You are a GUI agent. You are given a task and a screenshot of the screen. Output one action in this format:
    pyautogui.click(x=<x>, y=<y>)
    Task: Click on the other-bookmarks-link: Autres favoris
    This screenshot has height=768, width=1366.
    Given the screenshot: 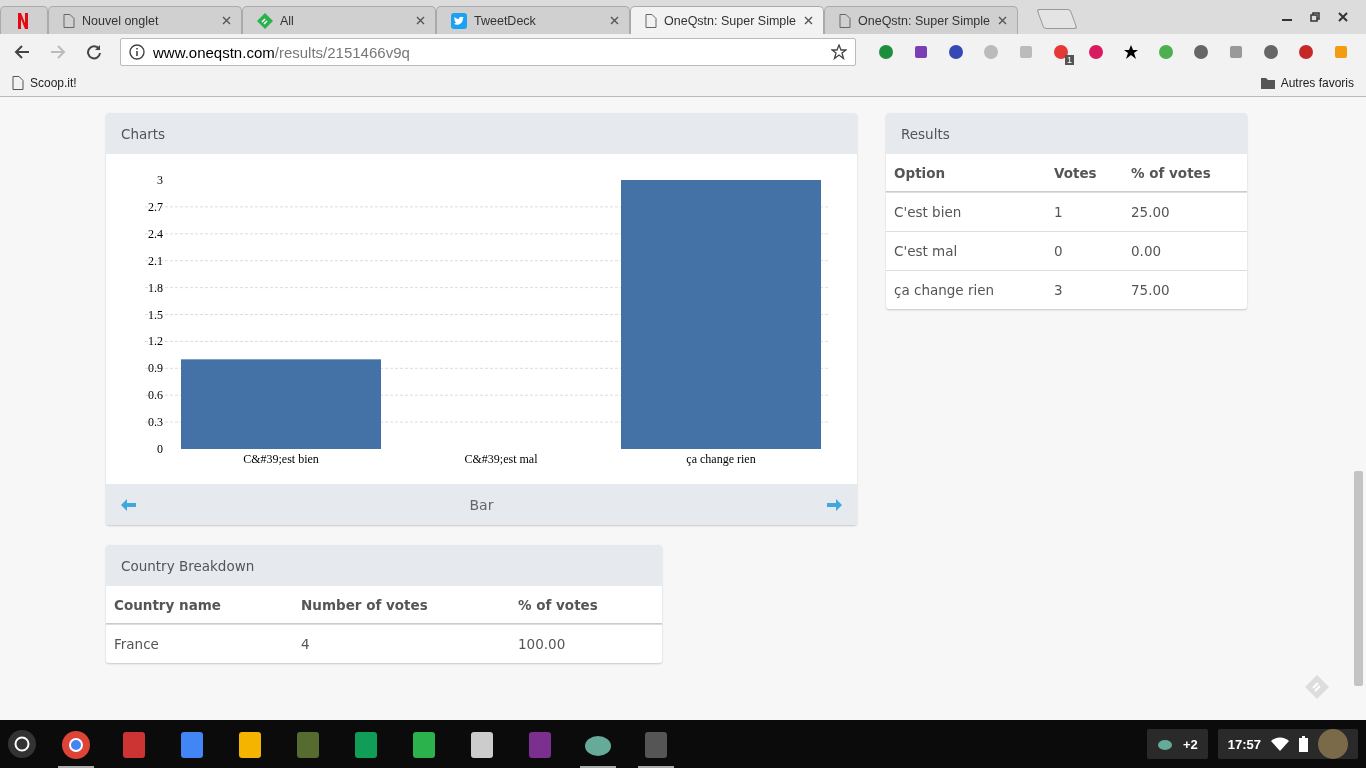 What is the action you would take?
    pyautogui.click(x=1317, y=83)
    